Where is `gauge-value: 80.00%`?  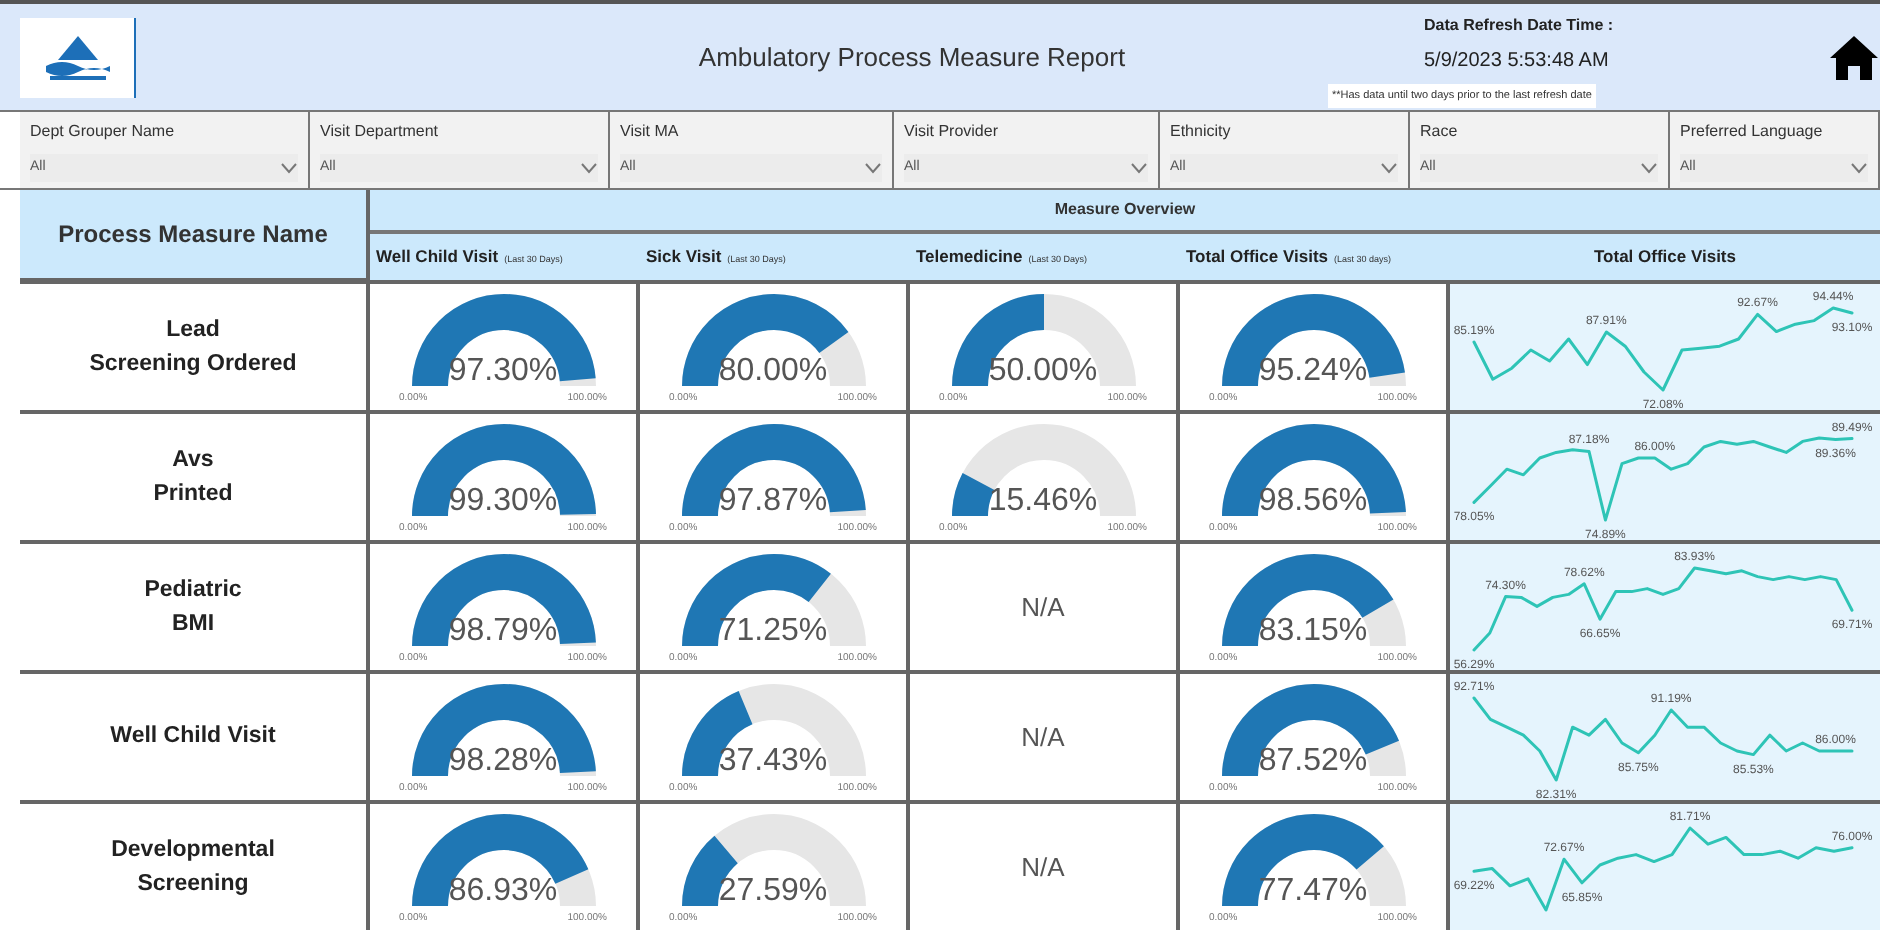 gauge-value: 80.00% is located at coordinates (773, 372).